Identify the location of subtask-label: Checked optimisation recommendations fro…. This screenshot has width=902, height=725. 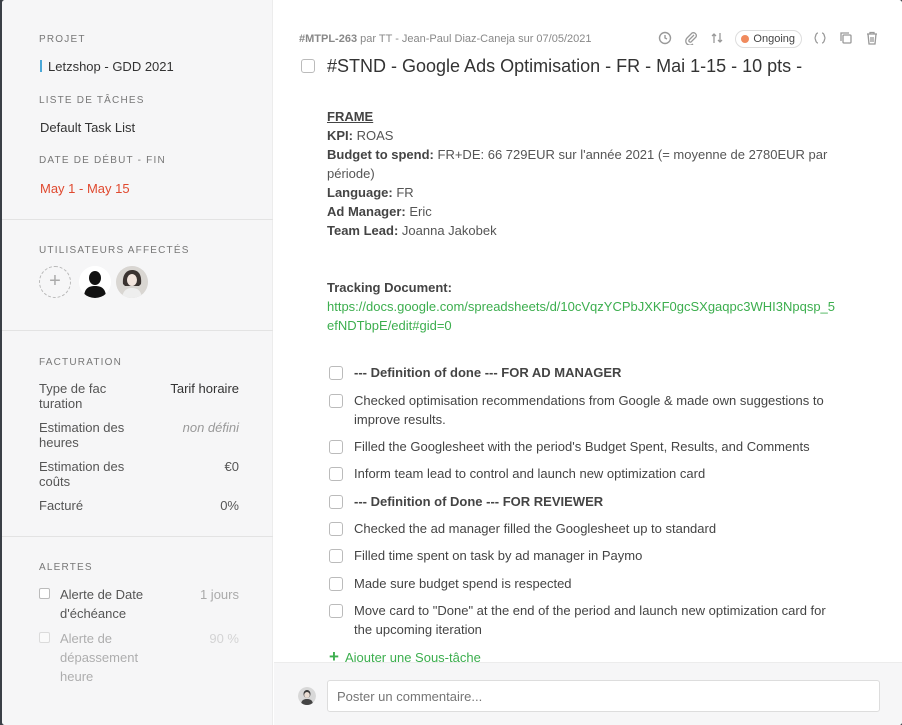
(591, 410).